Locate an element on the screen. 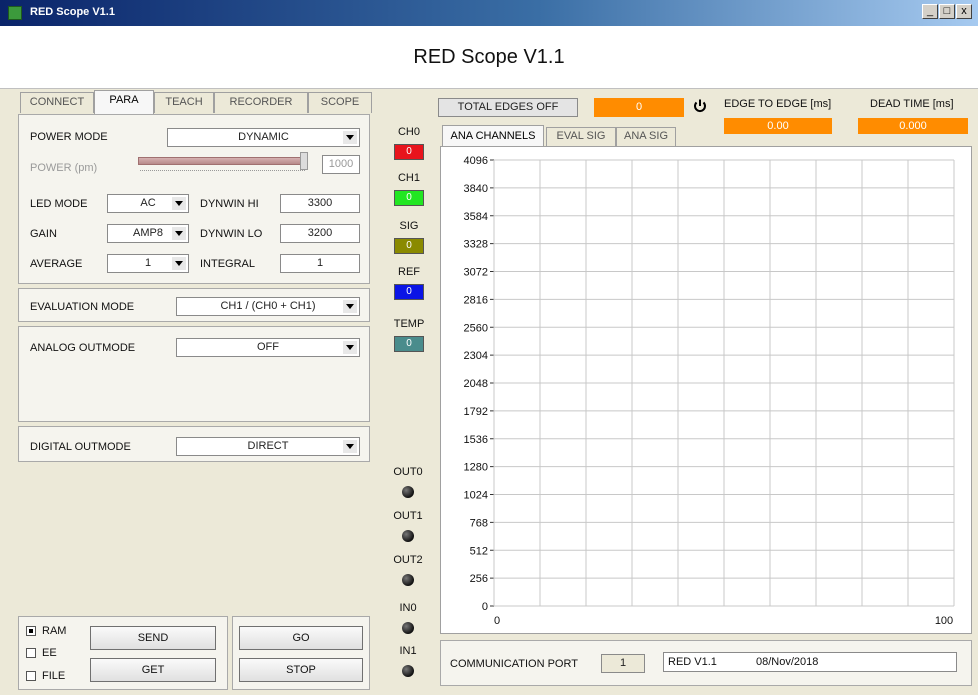  tab-para: PARA is located at coordinates (124, 102).